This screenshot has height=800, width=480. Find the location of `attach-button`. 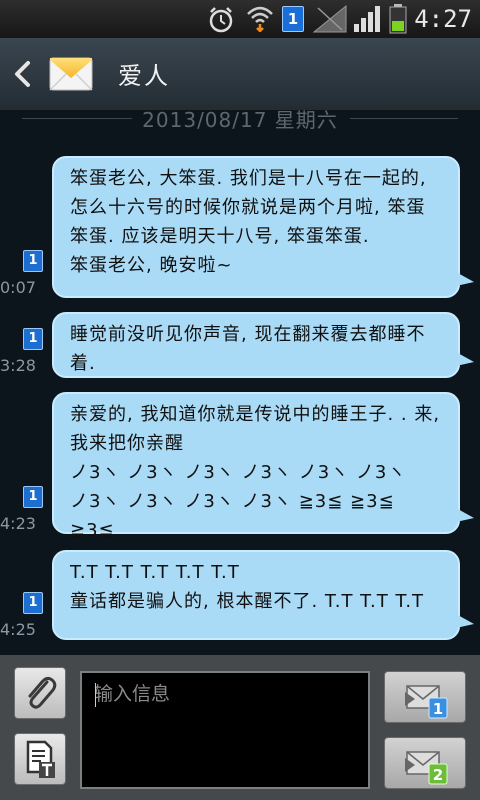

attach-button is located at coordinates (40, 693).